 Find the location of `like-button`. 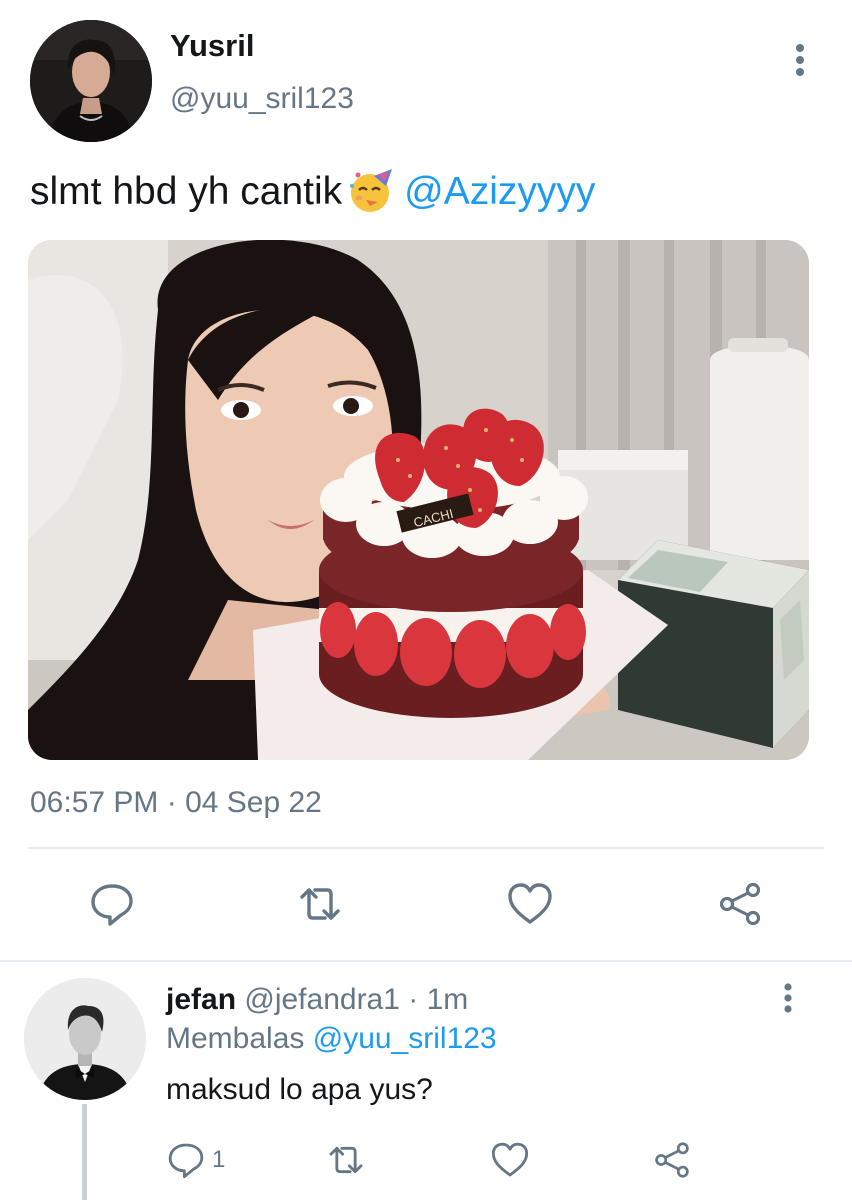

like-button is located at coordinates (530, 904).